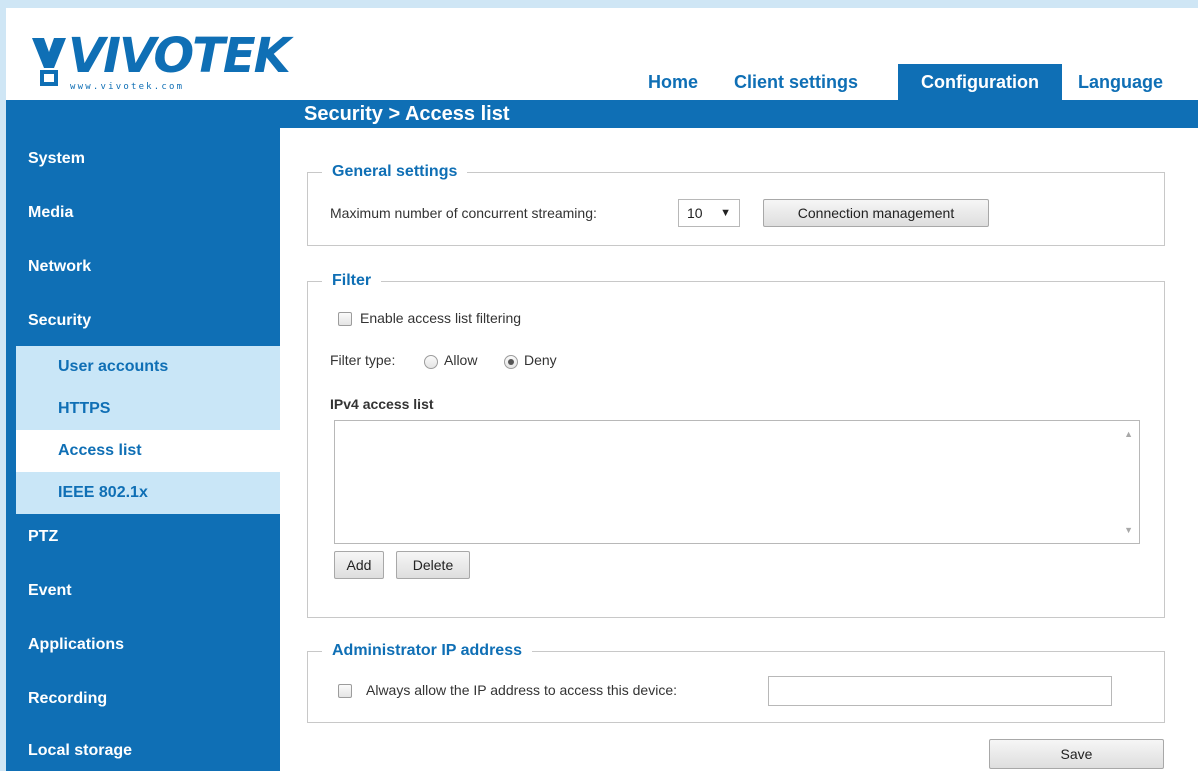 The width and height of the screenshot is (1198, 771). Describe the element at coordinates (737, 482) in the screenshot. I see `ipv4-access-listbox: ▲ ▼` at that location.